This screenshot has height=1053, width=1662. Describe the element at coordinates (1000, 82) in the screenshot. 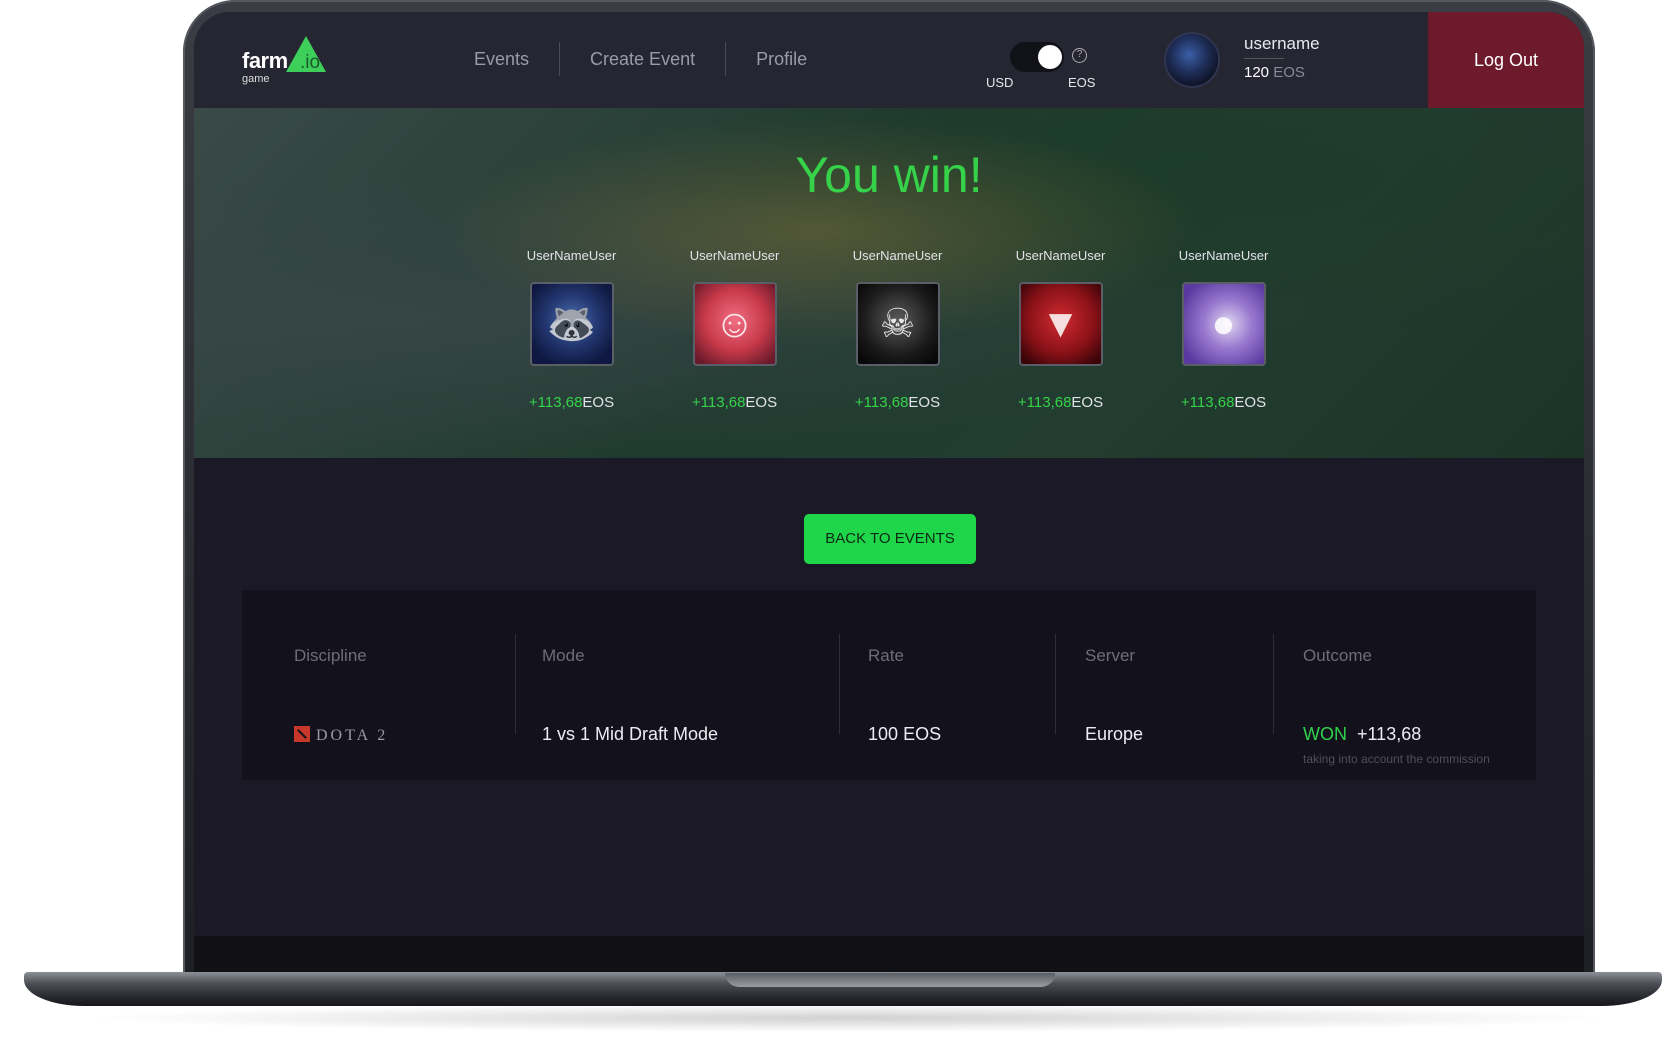

I see `currency-usd-label: USD` at that location.